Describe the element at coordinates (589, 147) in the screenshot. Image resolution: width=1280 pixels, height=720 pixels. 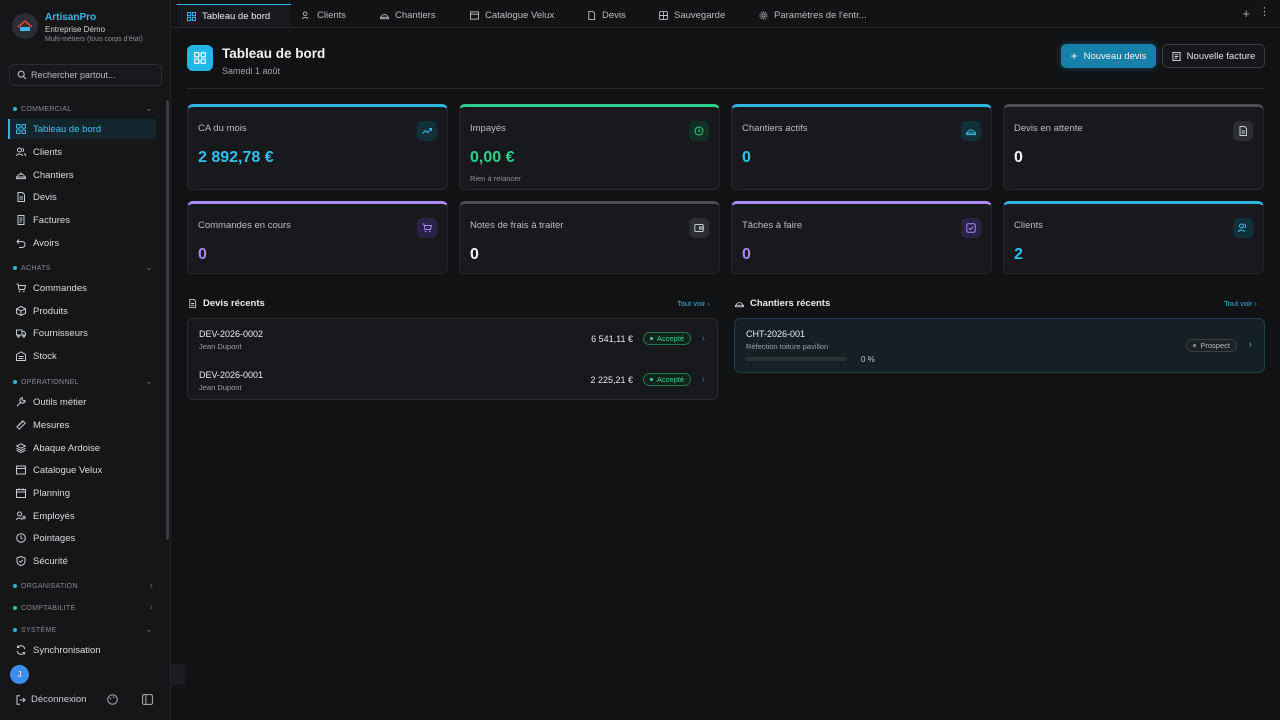
I see `stat-card-impayes: Impayés 0,00 € Rien à relancer` at that location.